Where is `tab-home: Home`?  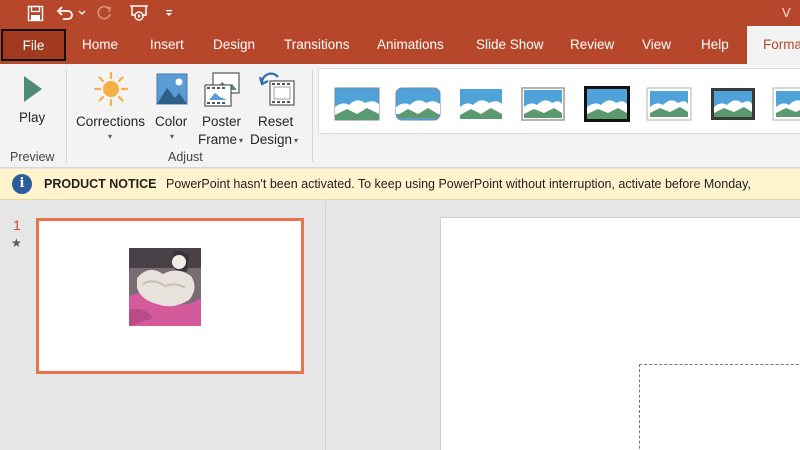 tab-home: Home is located at coordinates (100, 45).